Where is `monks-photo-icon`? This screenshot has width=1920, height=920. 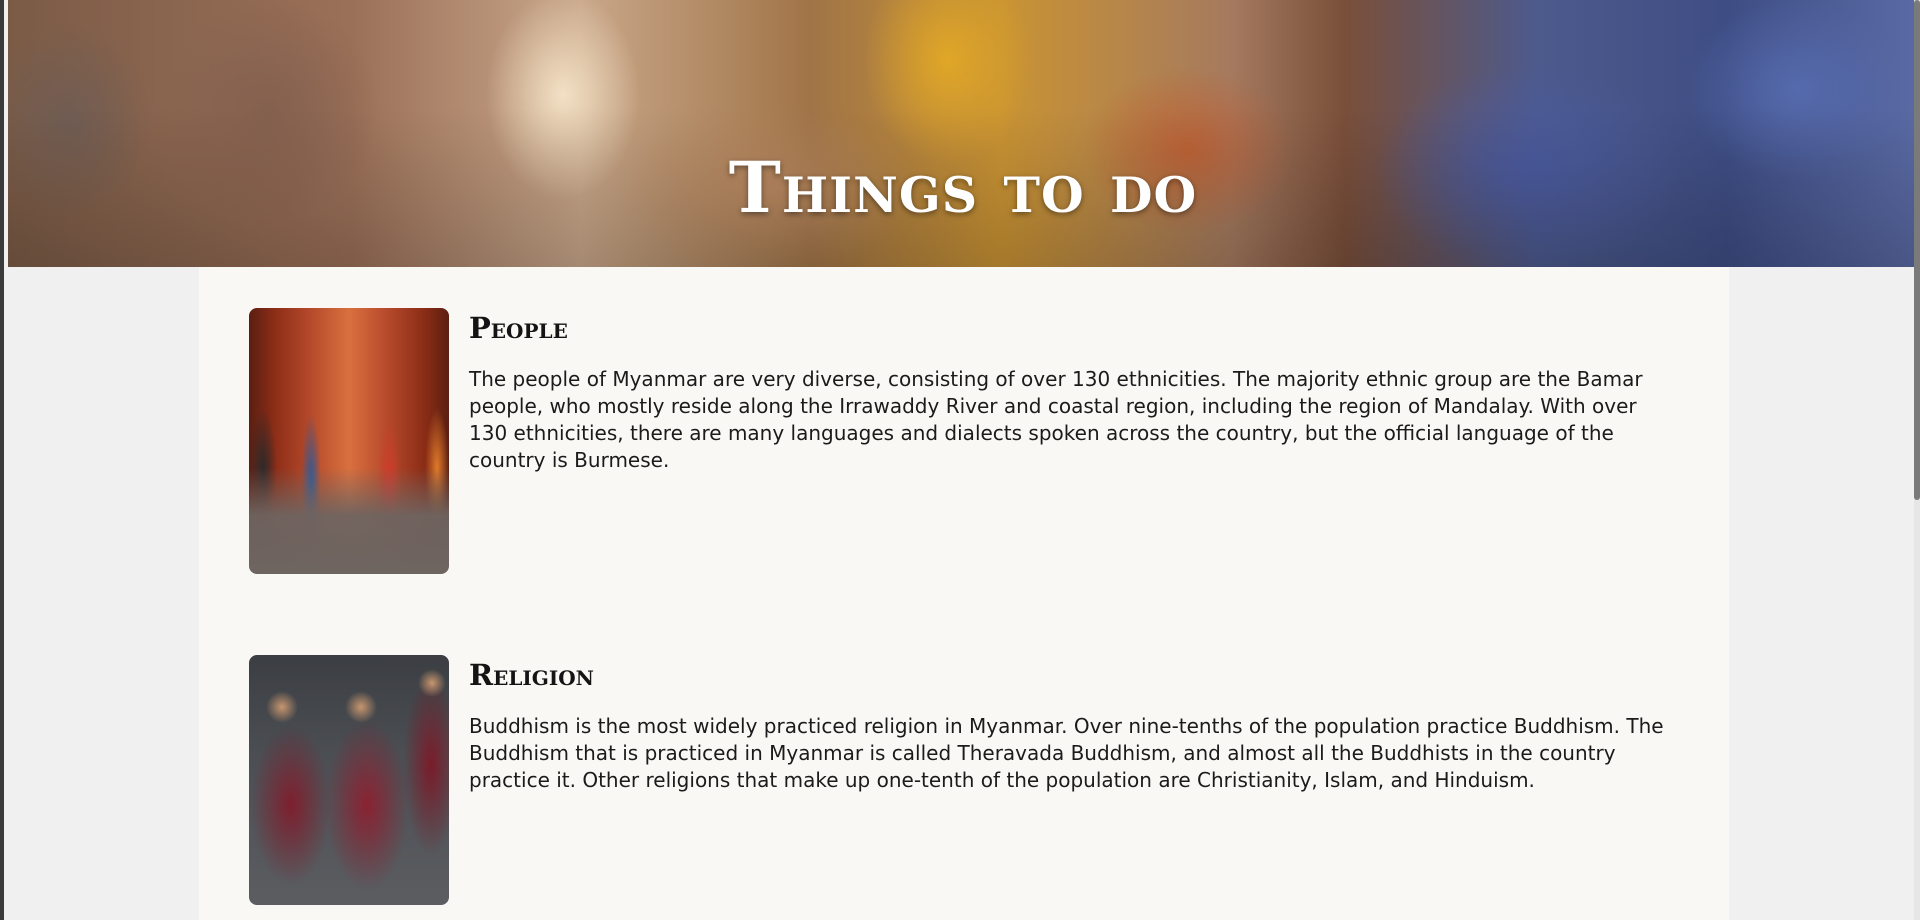 monks-photo-icon is located at coordinates (349, 780).